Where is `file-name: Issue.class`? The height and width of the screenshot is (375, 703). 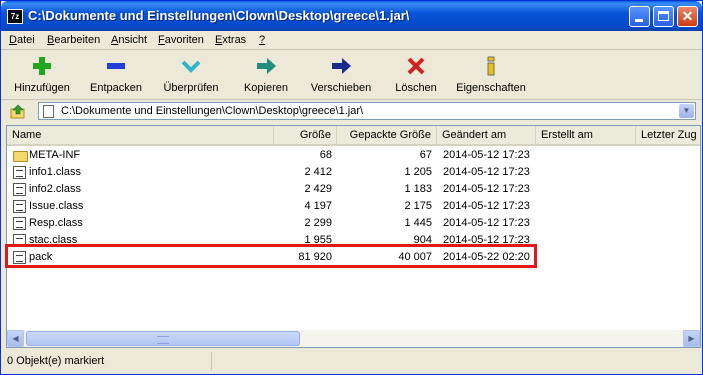 file-name: Issue.class is located at coordinates (56, 206).